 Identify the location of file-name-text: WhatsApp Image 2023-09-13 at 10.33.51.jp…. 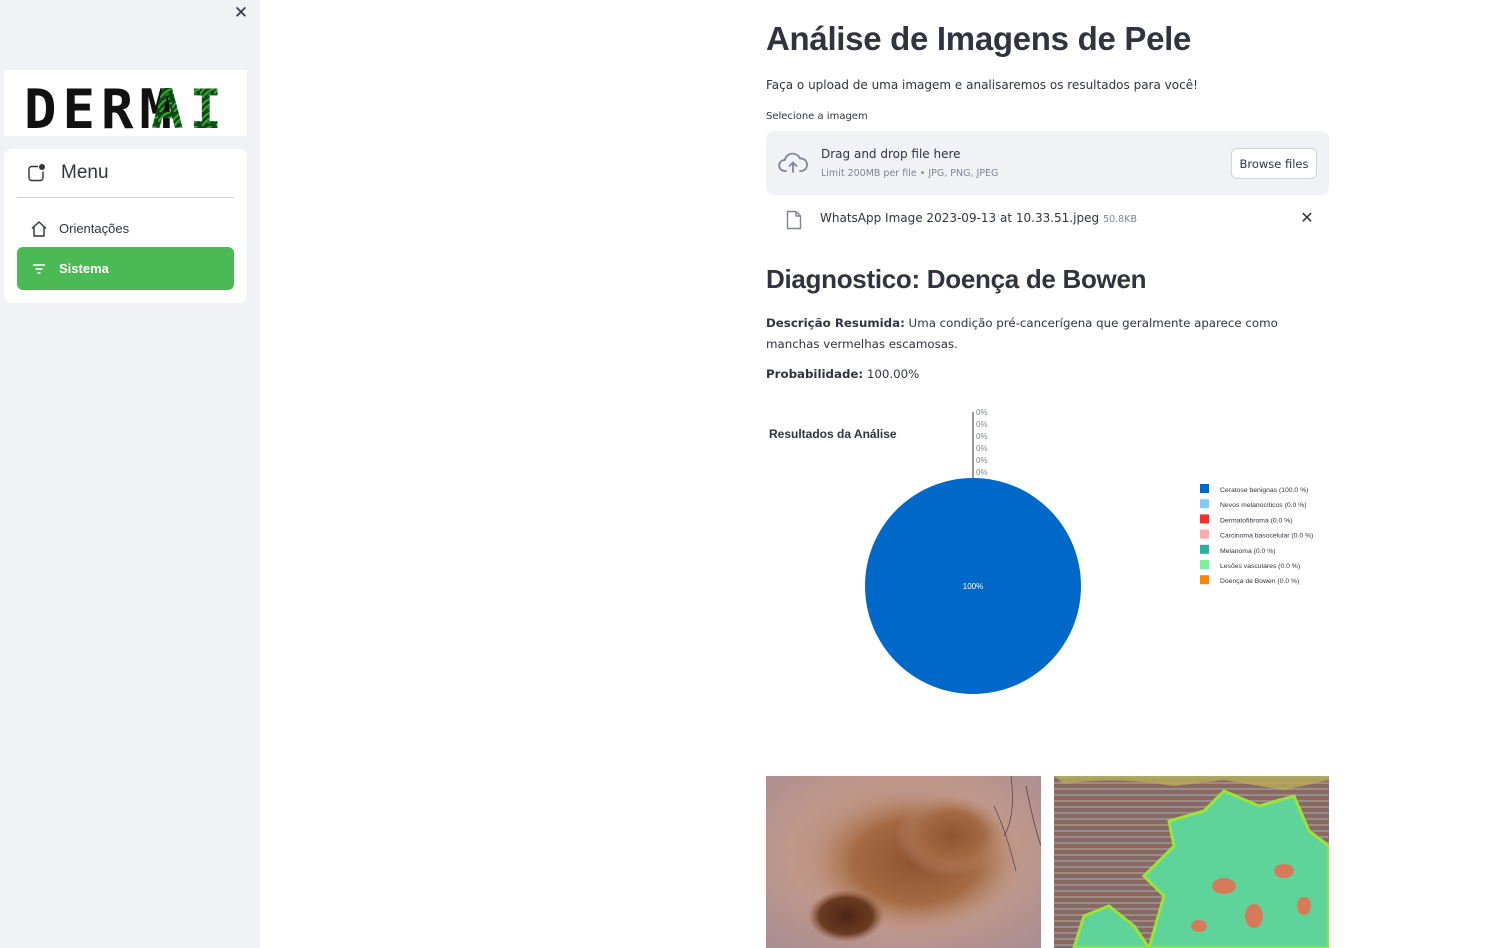
(960, 218).